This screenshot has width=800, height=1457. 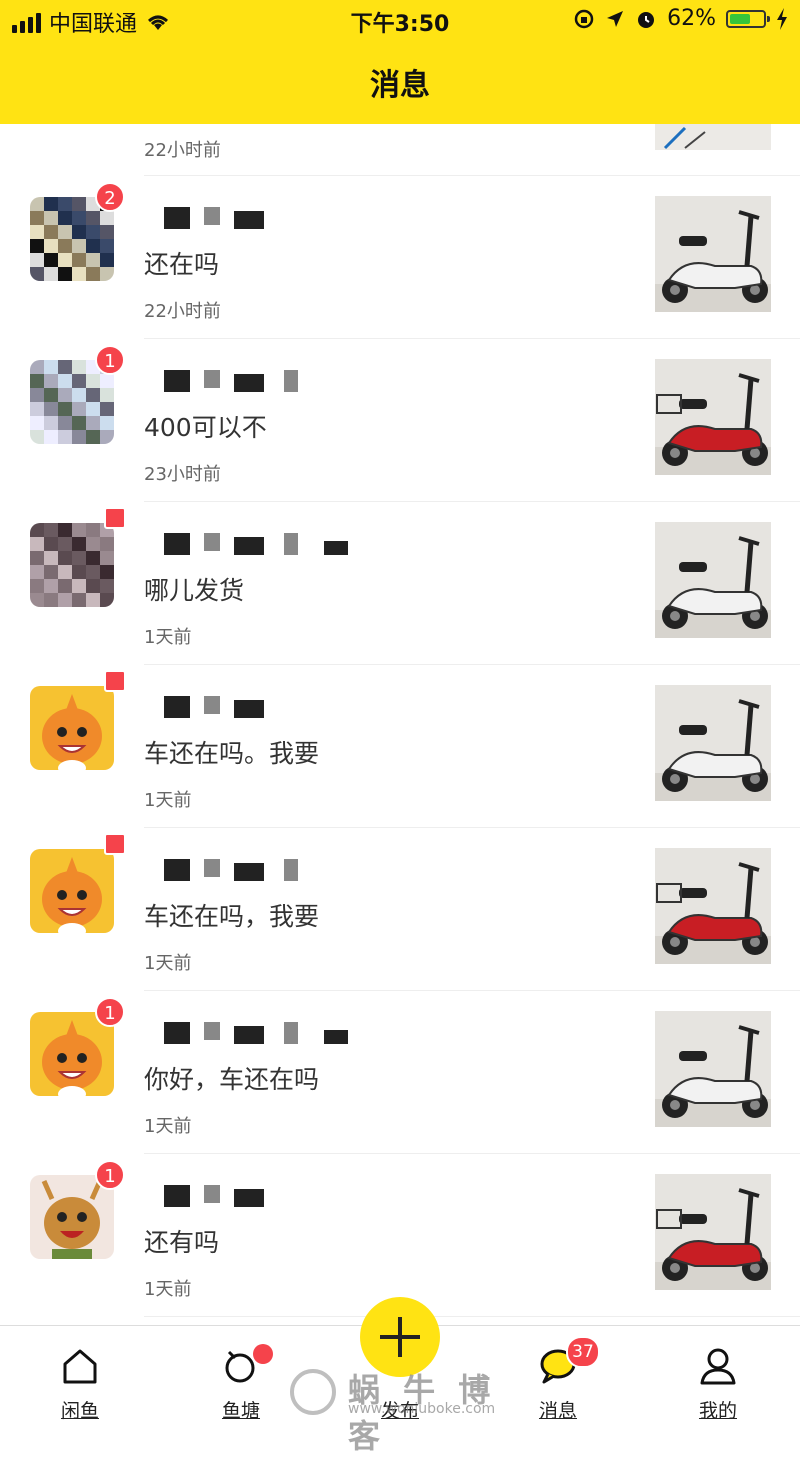 I want to click on message-preview: 车还在吗。我要, so click(x=232, y=753).